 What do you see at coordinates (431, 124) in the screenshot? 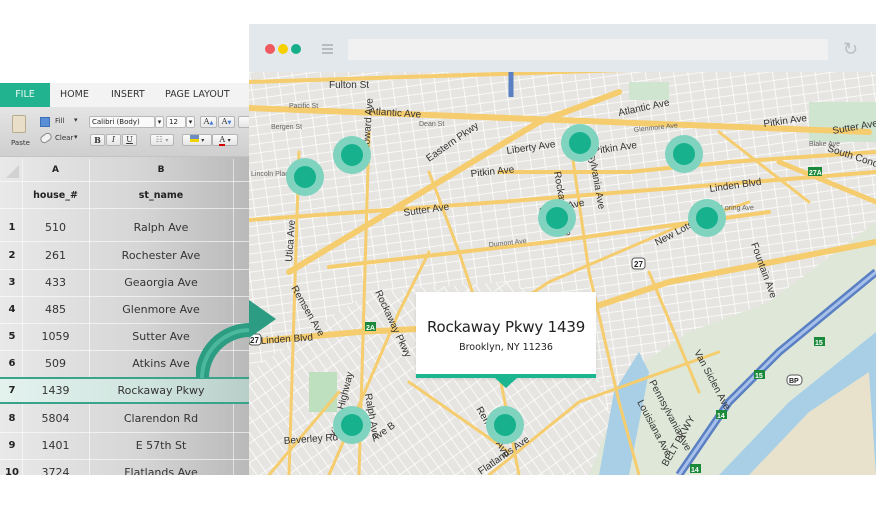
I see `label-dean-st: Dean St` at bounding box center [431, 124].